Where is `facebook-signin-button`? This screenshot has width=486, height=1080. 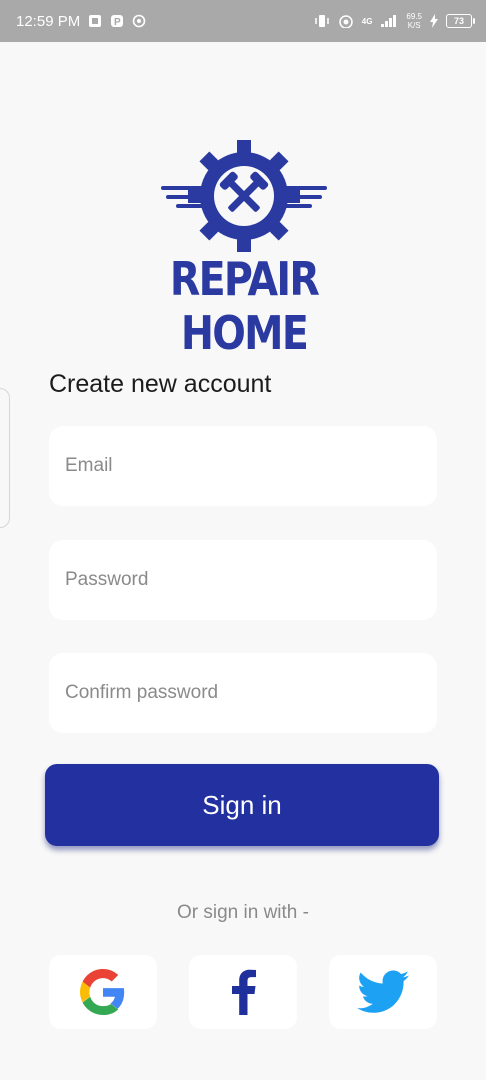 facebook-signin-button is located at coordinates (243, 992).